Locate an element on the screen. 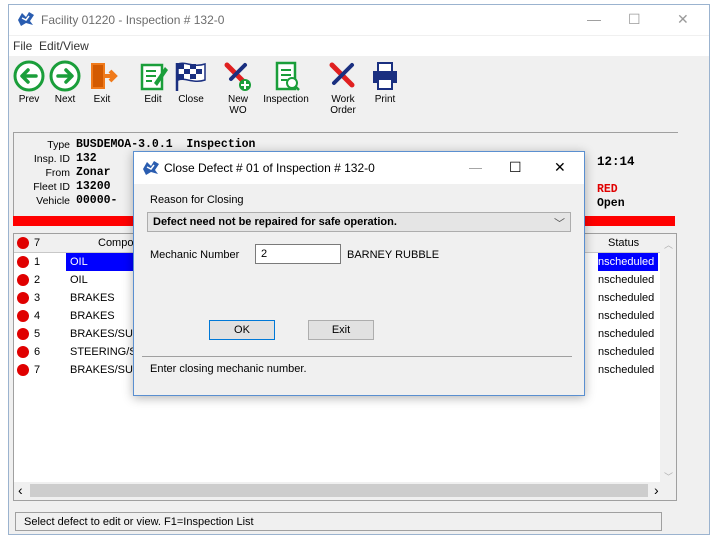  close-defect-button: Close is located at coordinates (191, 91).